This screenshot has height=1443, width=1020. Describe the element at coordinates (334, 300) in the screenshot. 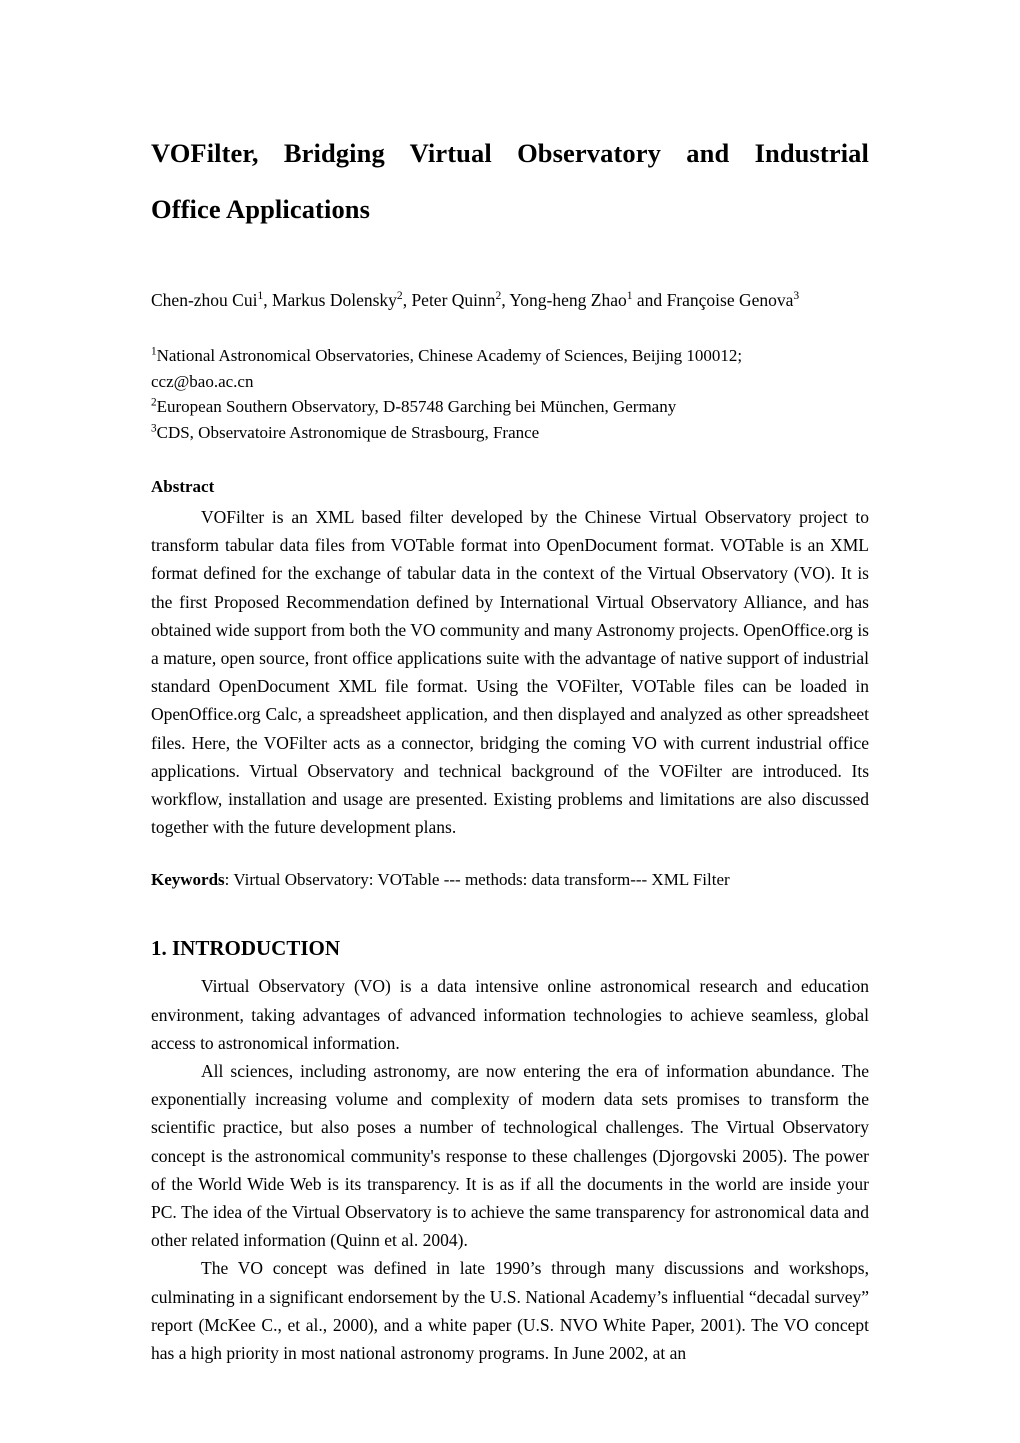

I see `author-name-2: Markus Dolensky` at that location.